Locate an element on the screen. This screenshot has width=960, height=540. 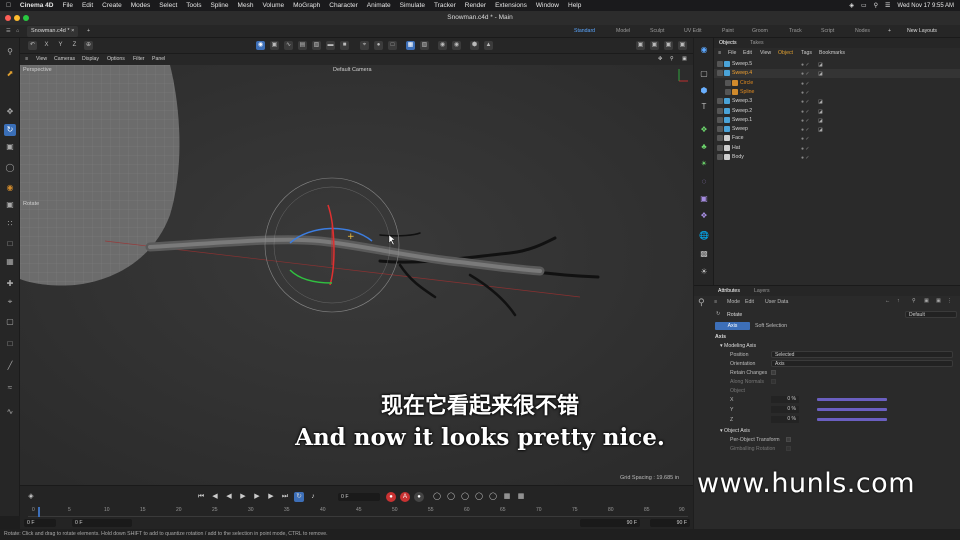
search-commands-icon: ⚲ is located at coordinates (10, 52).